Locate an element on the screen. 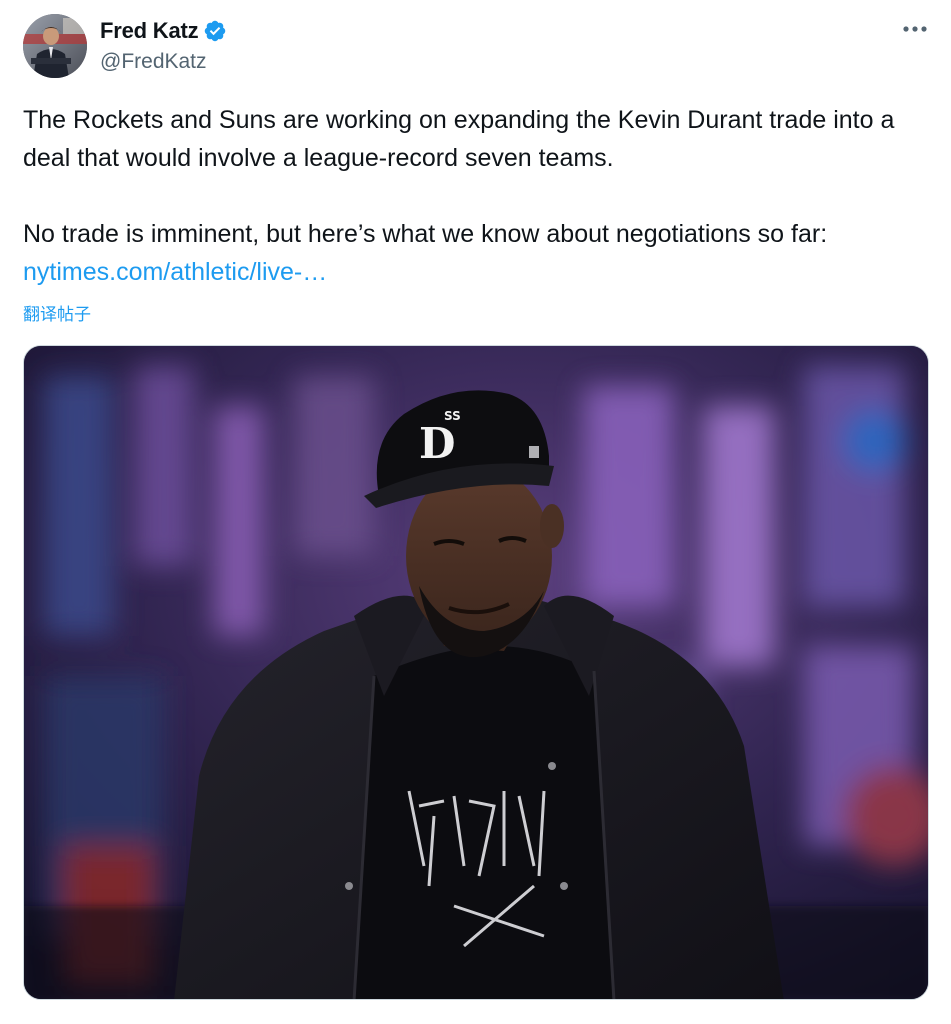  cap-logo: D is located at coordinates (437, 443).